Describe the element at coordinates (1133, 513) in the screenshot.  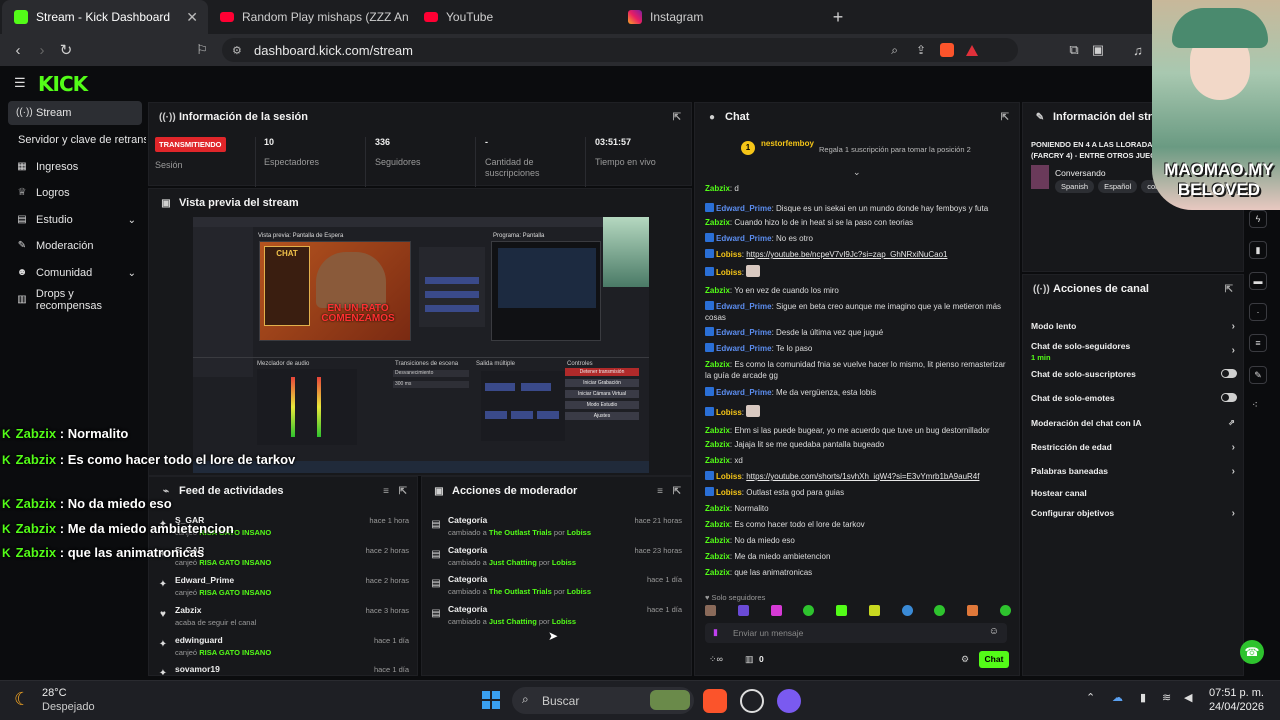
I see `action-configure-goals: Configurar objetivos ›` at that location.